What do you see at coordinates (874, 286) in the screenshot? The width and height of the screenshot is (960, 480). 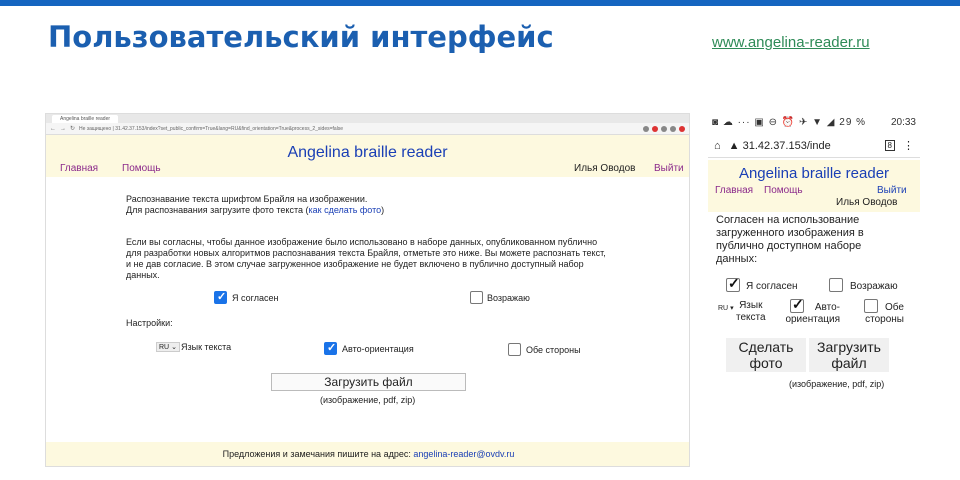 I see `mobile-object-label: Возражаю` at bounding box center [874, 286].